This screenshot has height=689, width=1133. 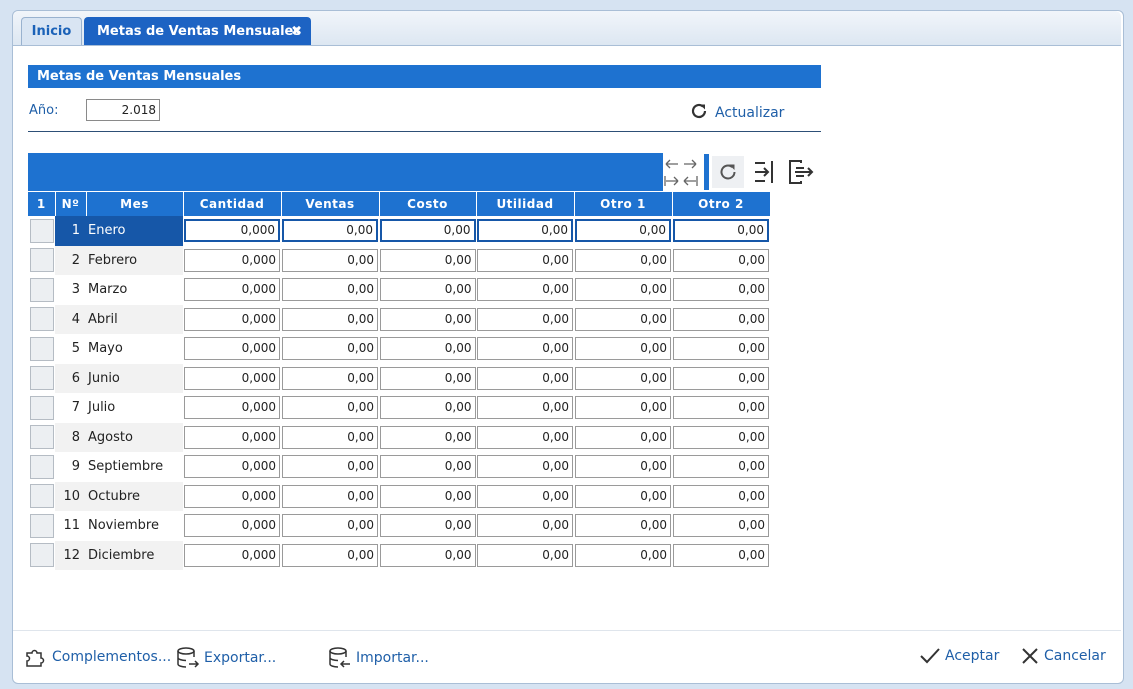 I want to click on col-header-otro2: Otro 2, so click(x=721, y=204).